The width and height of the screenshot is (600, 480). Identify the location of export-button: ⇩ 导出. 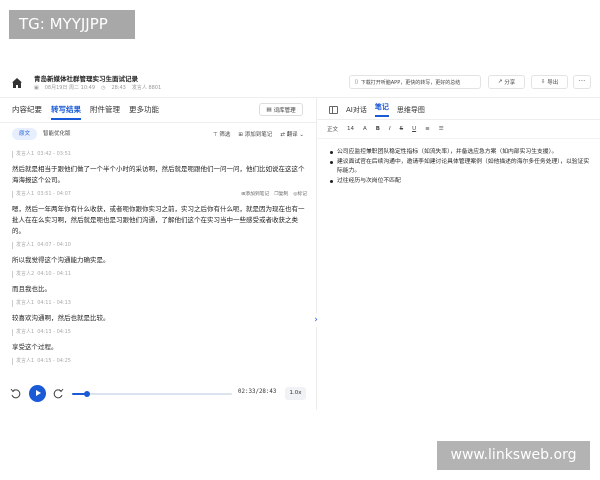
(549, 82).